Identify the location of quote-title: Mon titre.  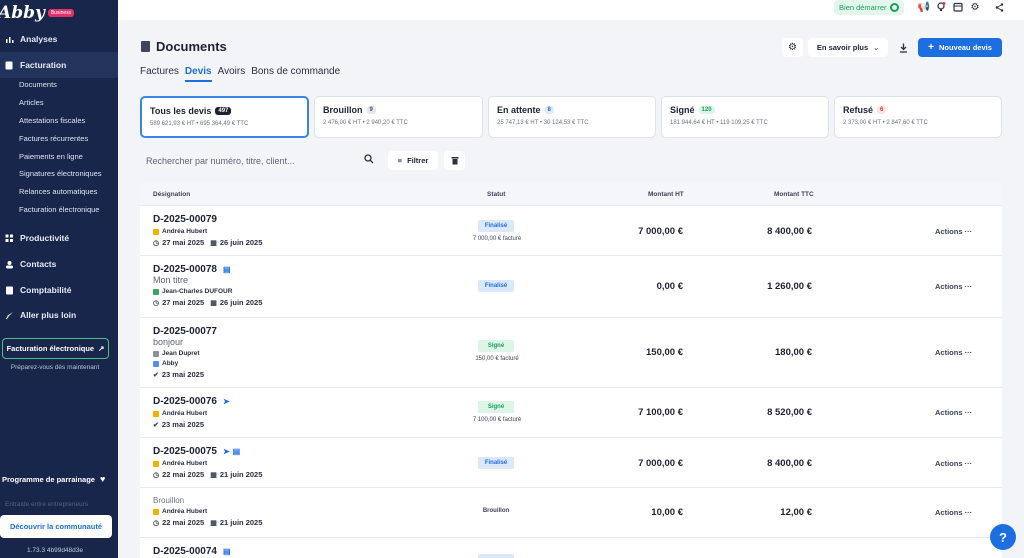
(171, 280).